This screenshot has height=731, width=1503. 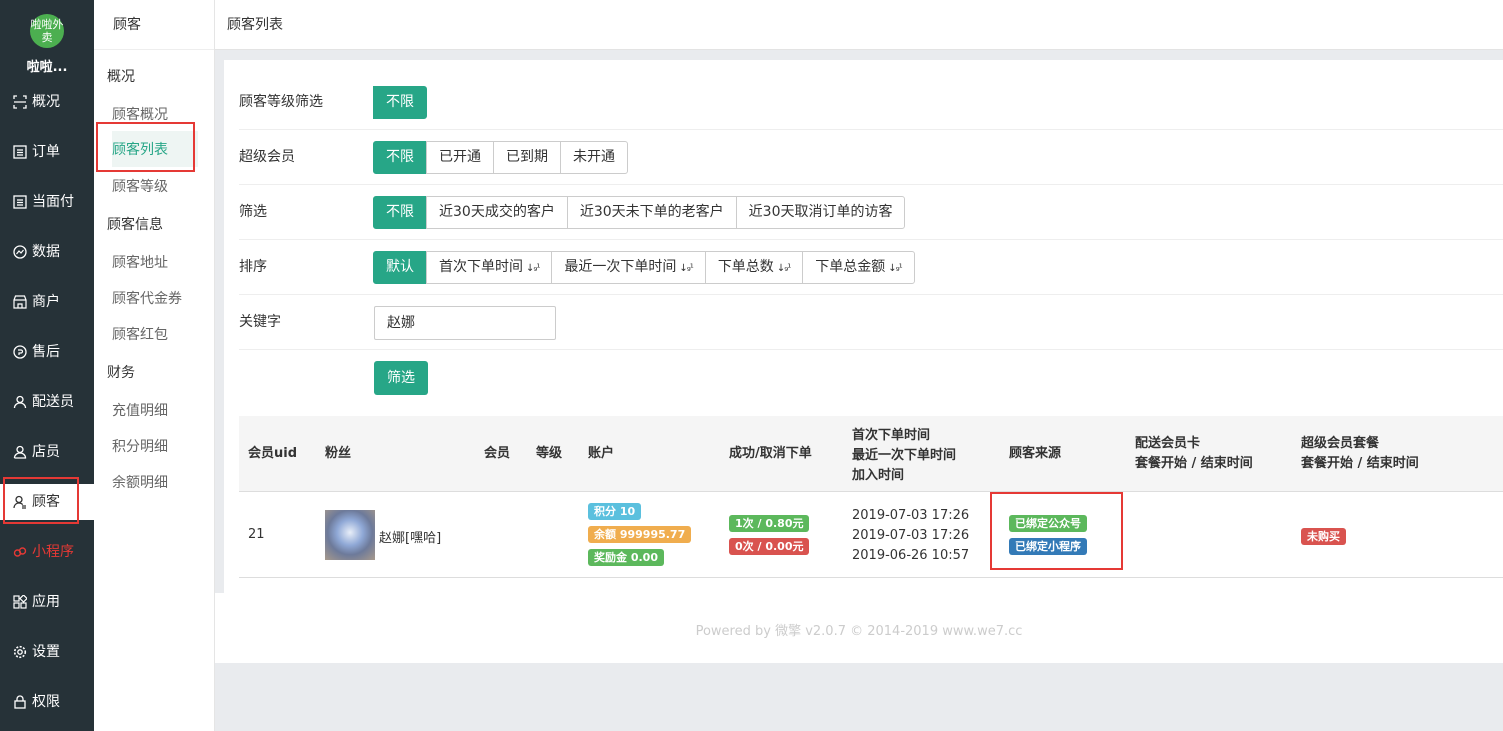 I want to click on sort-option-first-order: 首次下单时间 ↓₉¹, so click(x=489, y=267).